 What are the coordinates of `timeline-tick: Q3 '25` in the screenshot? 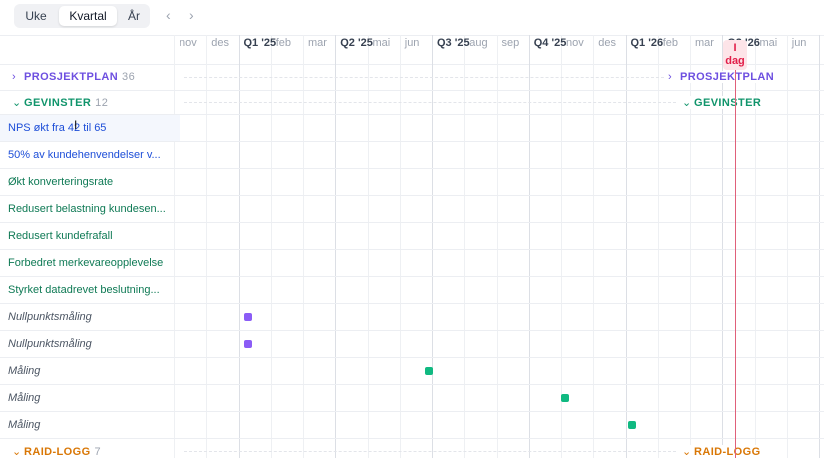 It's located at (453, 43).